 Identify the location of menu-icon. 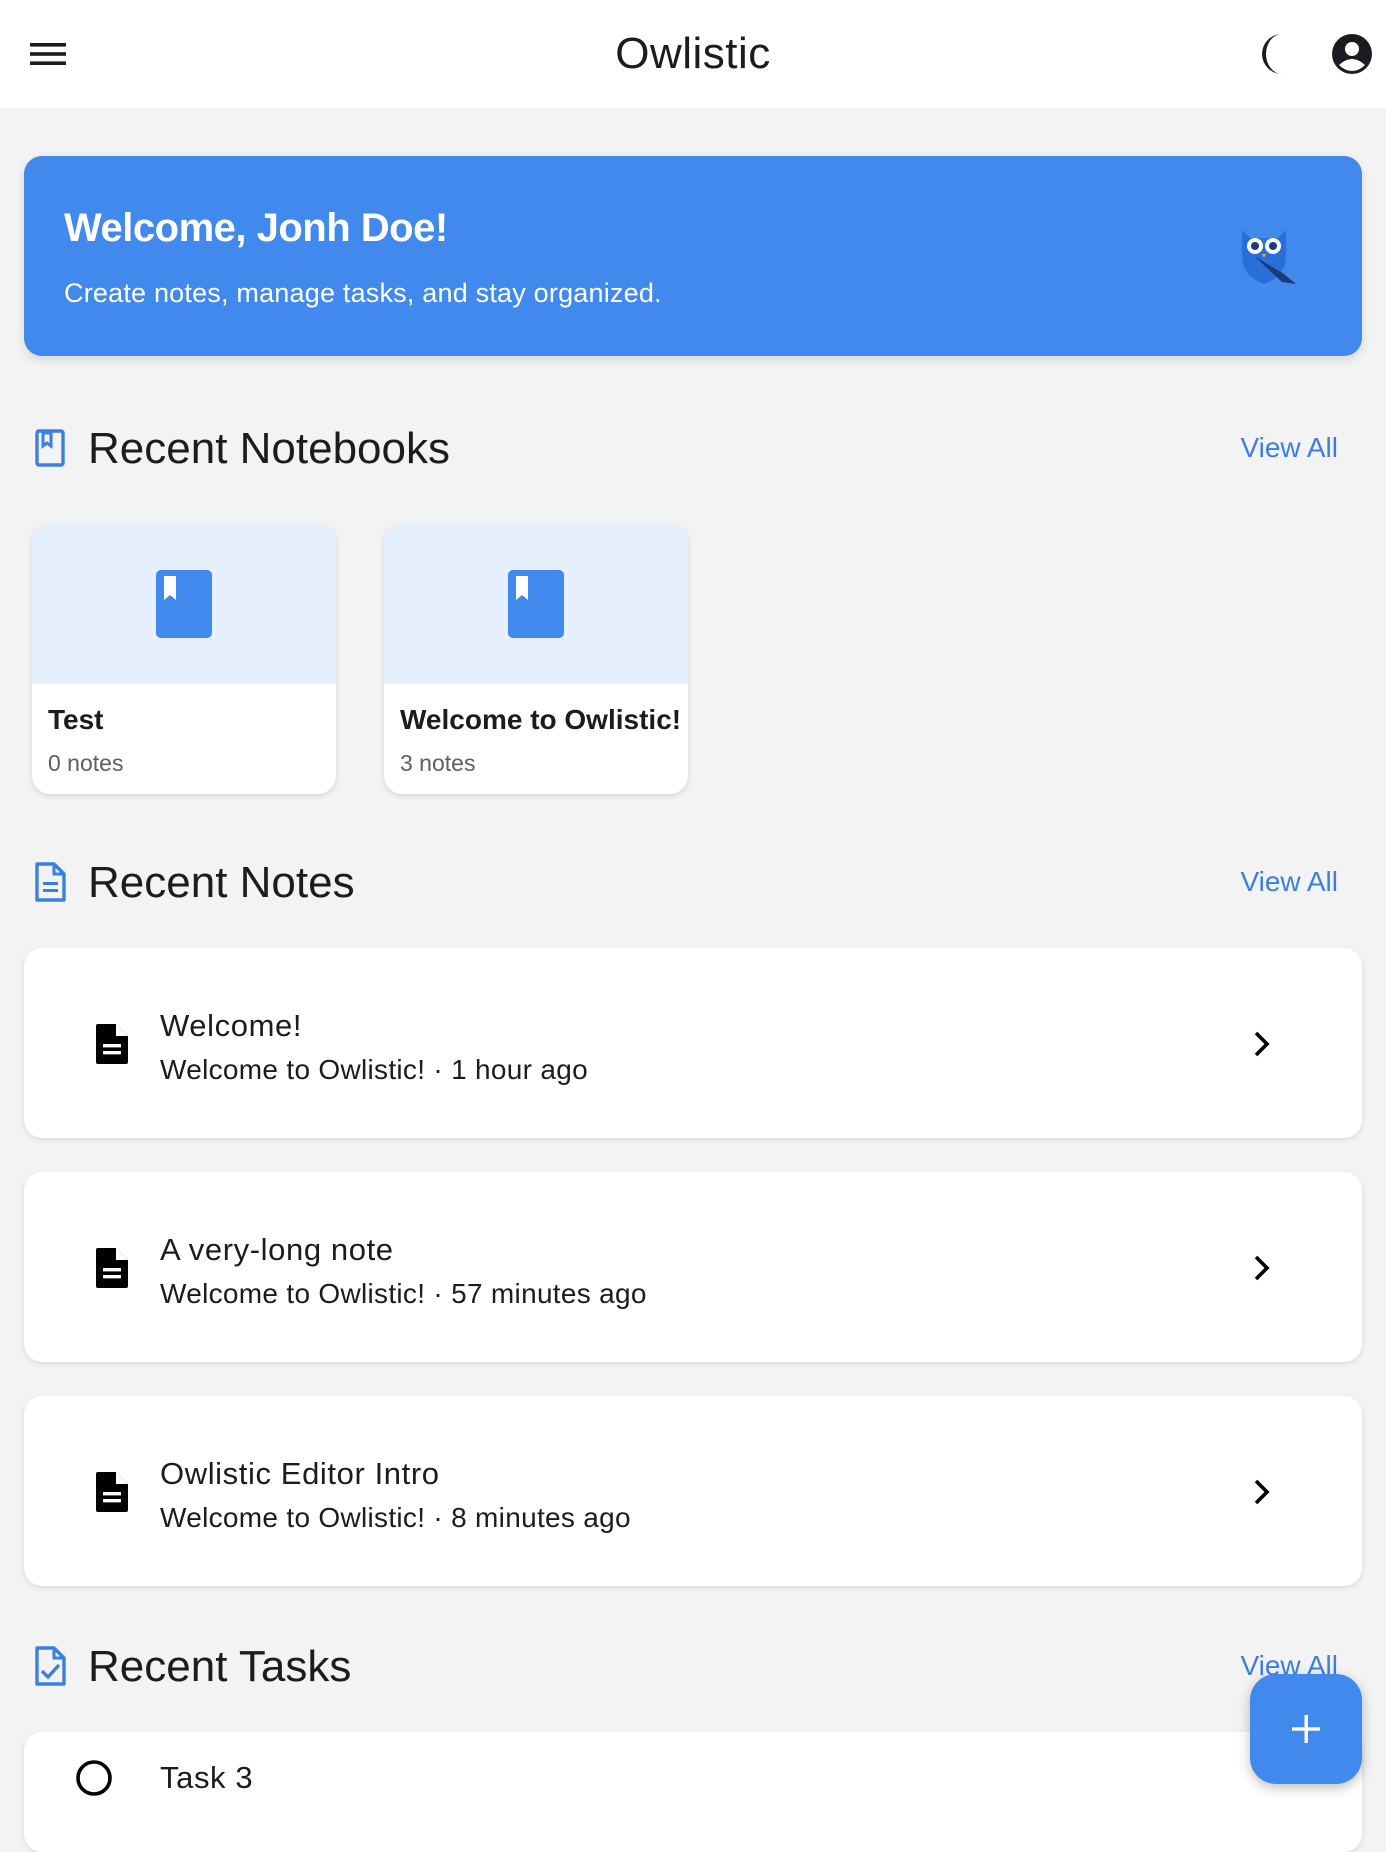
(48, 54).